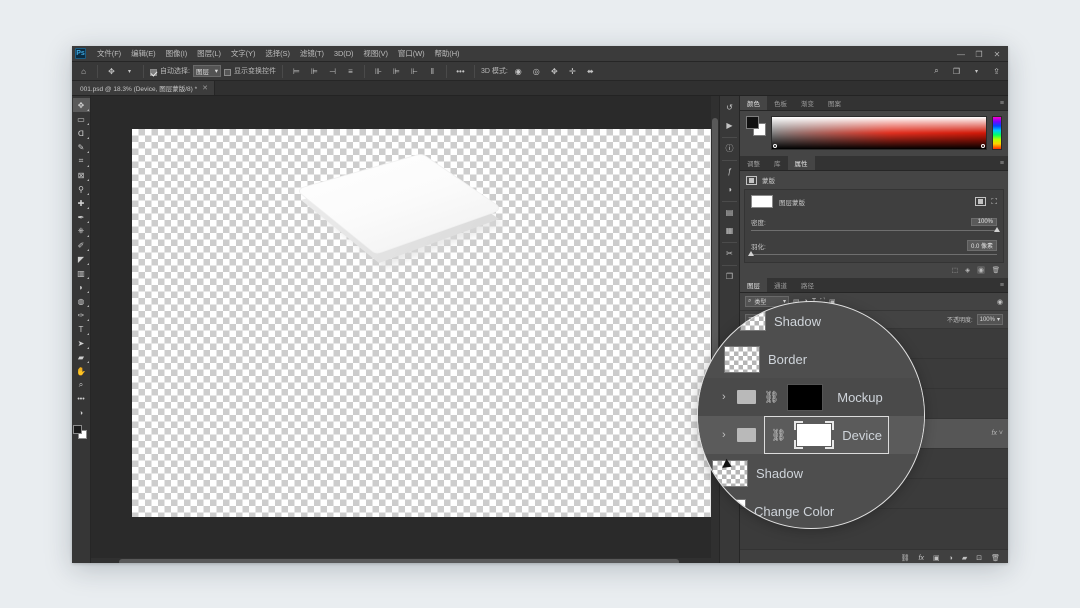  I want to click on color-swatches, so click(81, 433).